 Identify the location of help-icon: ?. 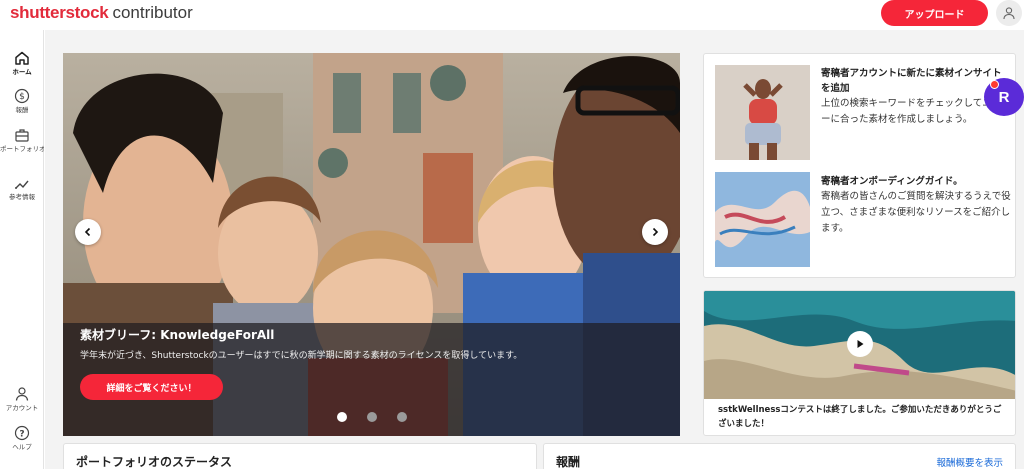
(22, 433).